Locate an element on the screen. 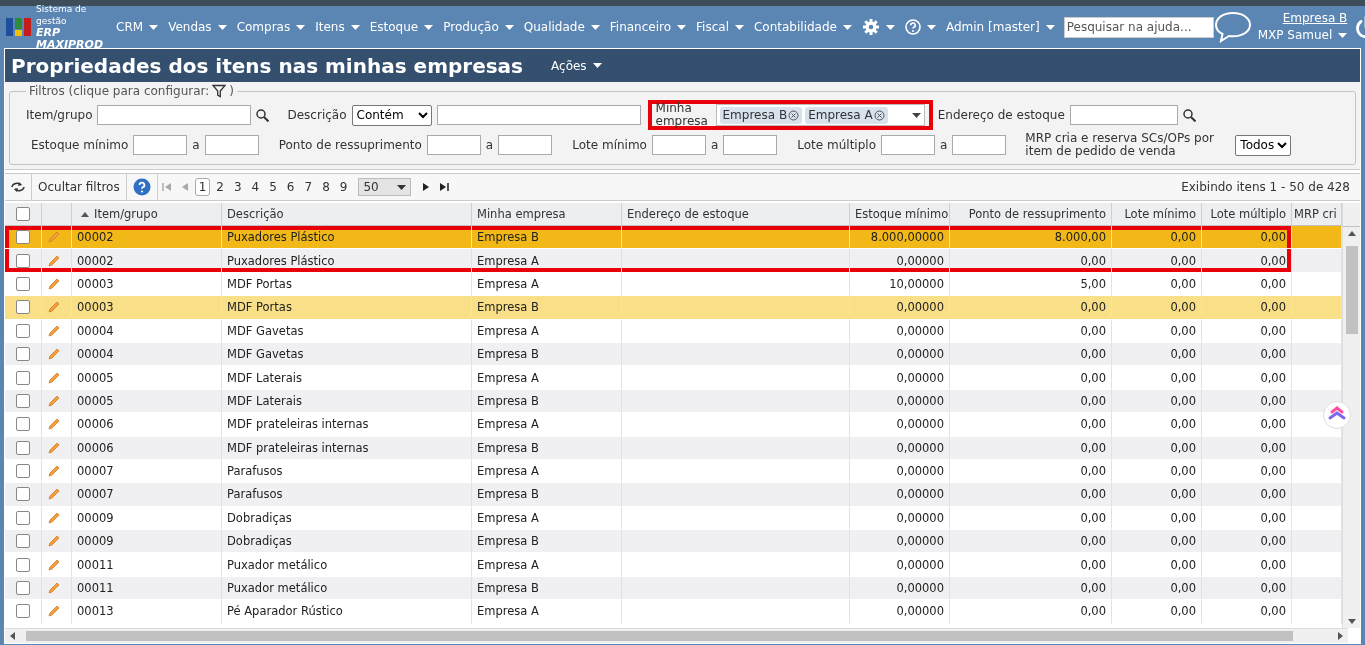 Image resolution: width=1365 pixels, height=645 pixels. page-link: 9 is located at coordinates (343, 187).